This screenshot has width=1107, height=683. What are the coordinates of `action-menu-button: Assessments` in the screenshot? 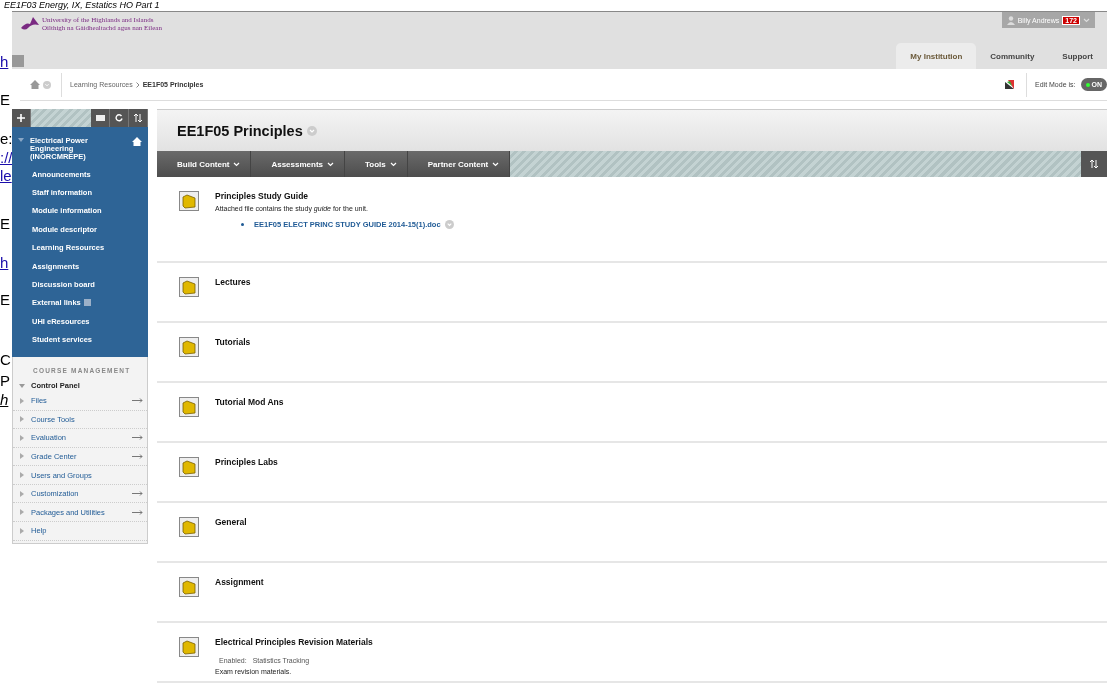 It's located at (298, 164).